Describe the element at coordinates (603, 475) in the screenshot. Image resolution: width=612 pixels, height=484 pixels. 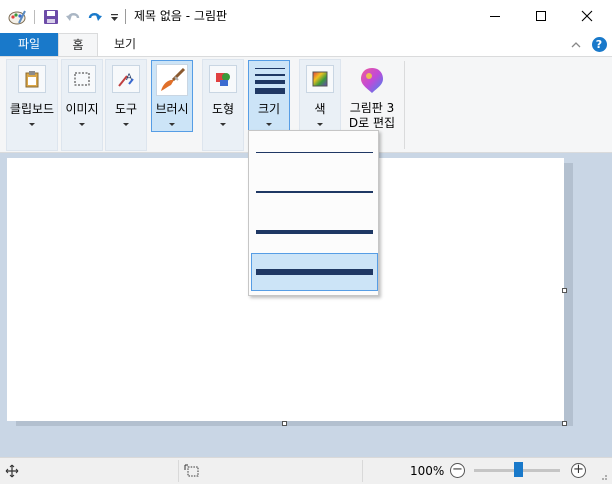
I see `resize-grip-icon` at that location.